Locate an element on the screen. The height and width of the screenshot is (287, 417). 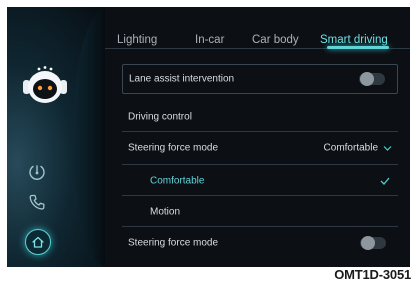
tab-car-body: Car body is located at coordinates (275, 40).